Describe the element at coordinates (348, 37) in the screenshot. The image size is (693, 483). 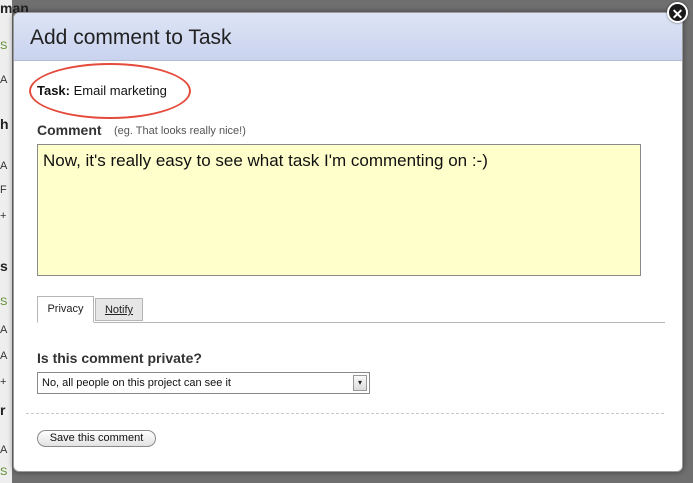
I see `dialog-header: Add comment to Task` at that location.